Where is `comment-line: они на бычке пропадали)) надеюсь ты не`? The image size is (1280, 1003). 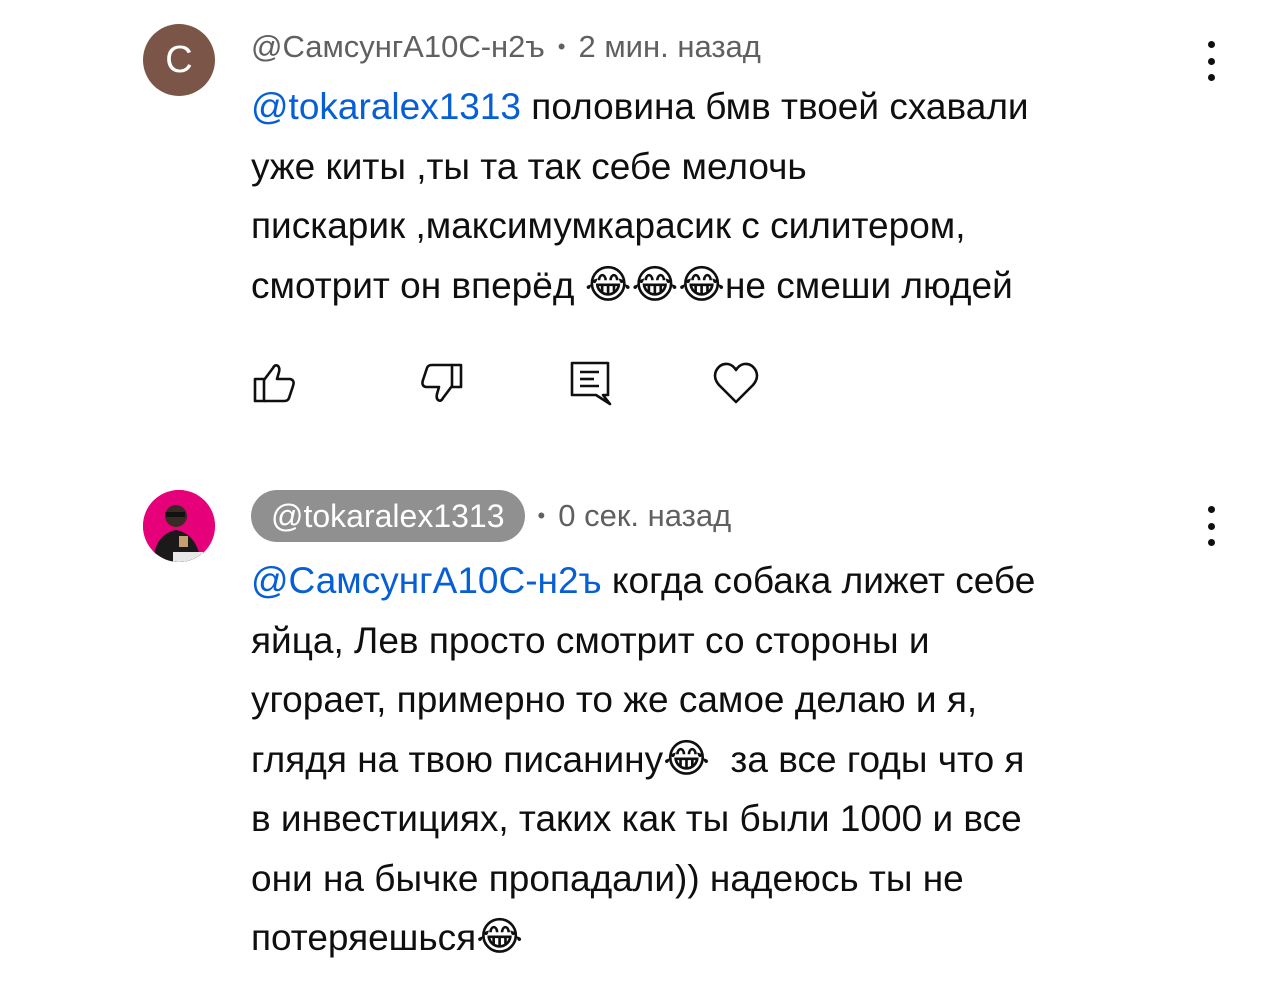 comment-line: они на бычке пропадали)) надеюсь ты не is located at coordinates (607, 878).